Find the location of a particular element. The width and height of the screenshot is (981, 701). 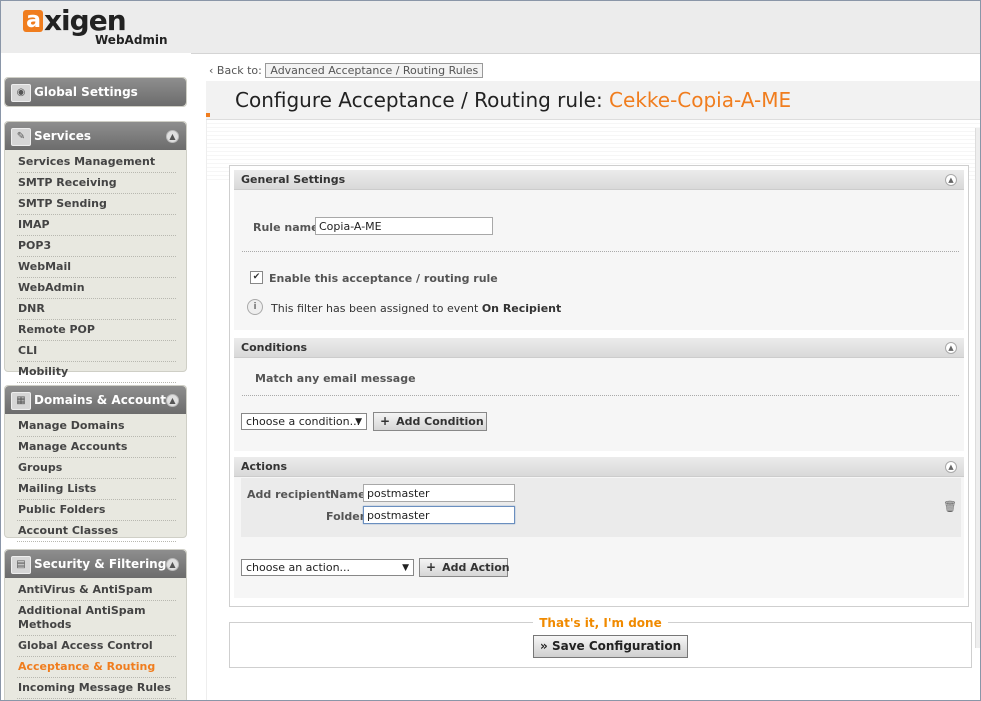

section-title: Actions is located at coordinates (264, 466).